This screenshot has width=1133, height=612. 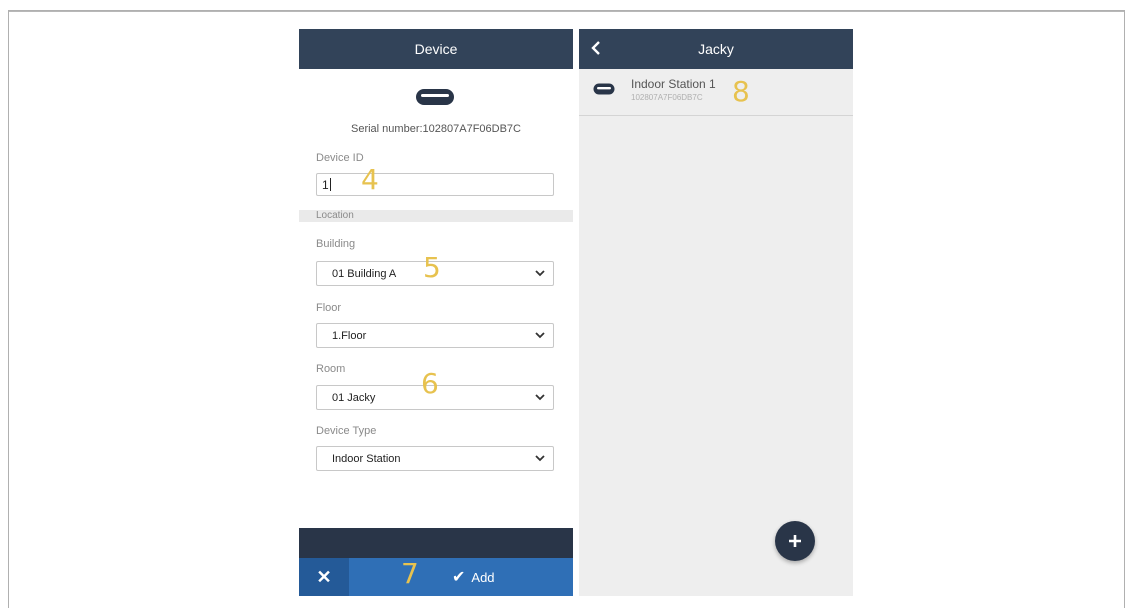 I want to click on device-type-label: Device Type, so click(x=346, y=431).